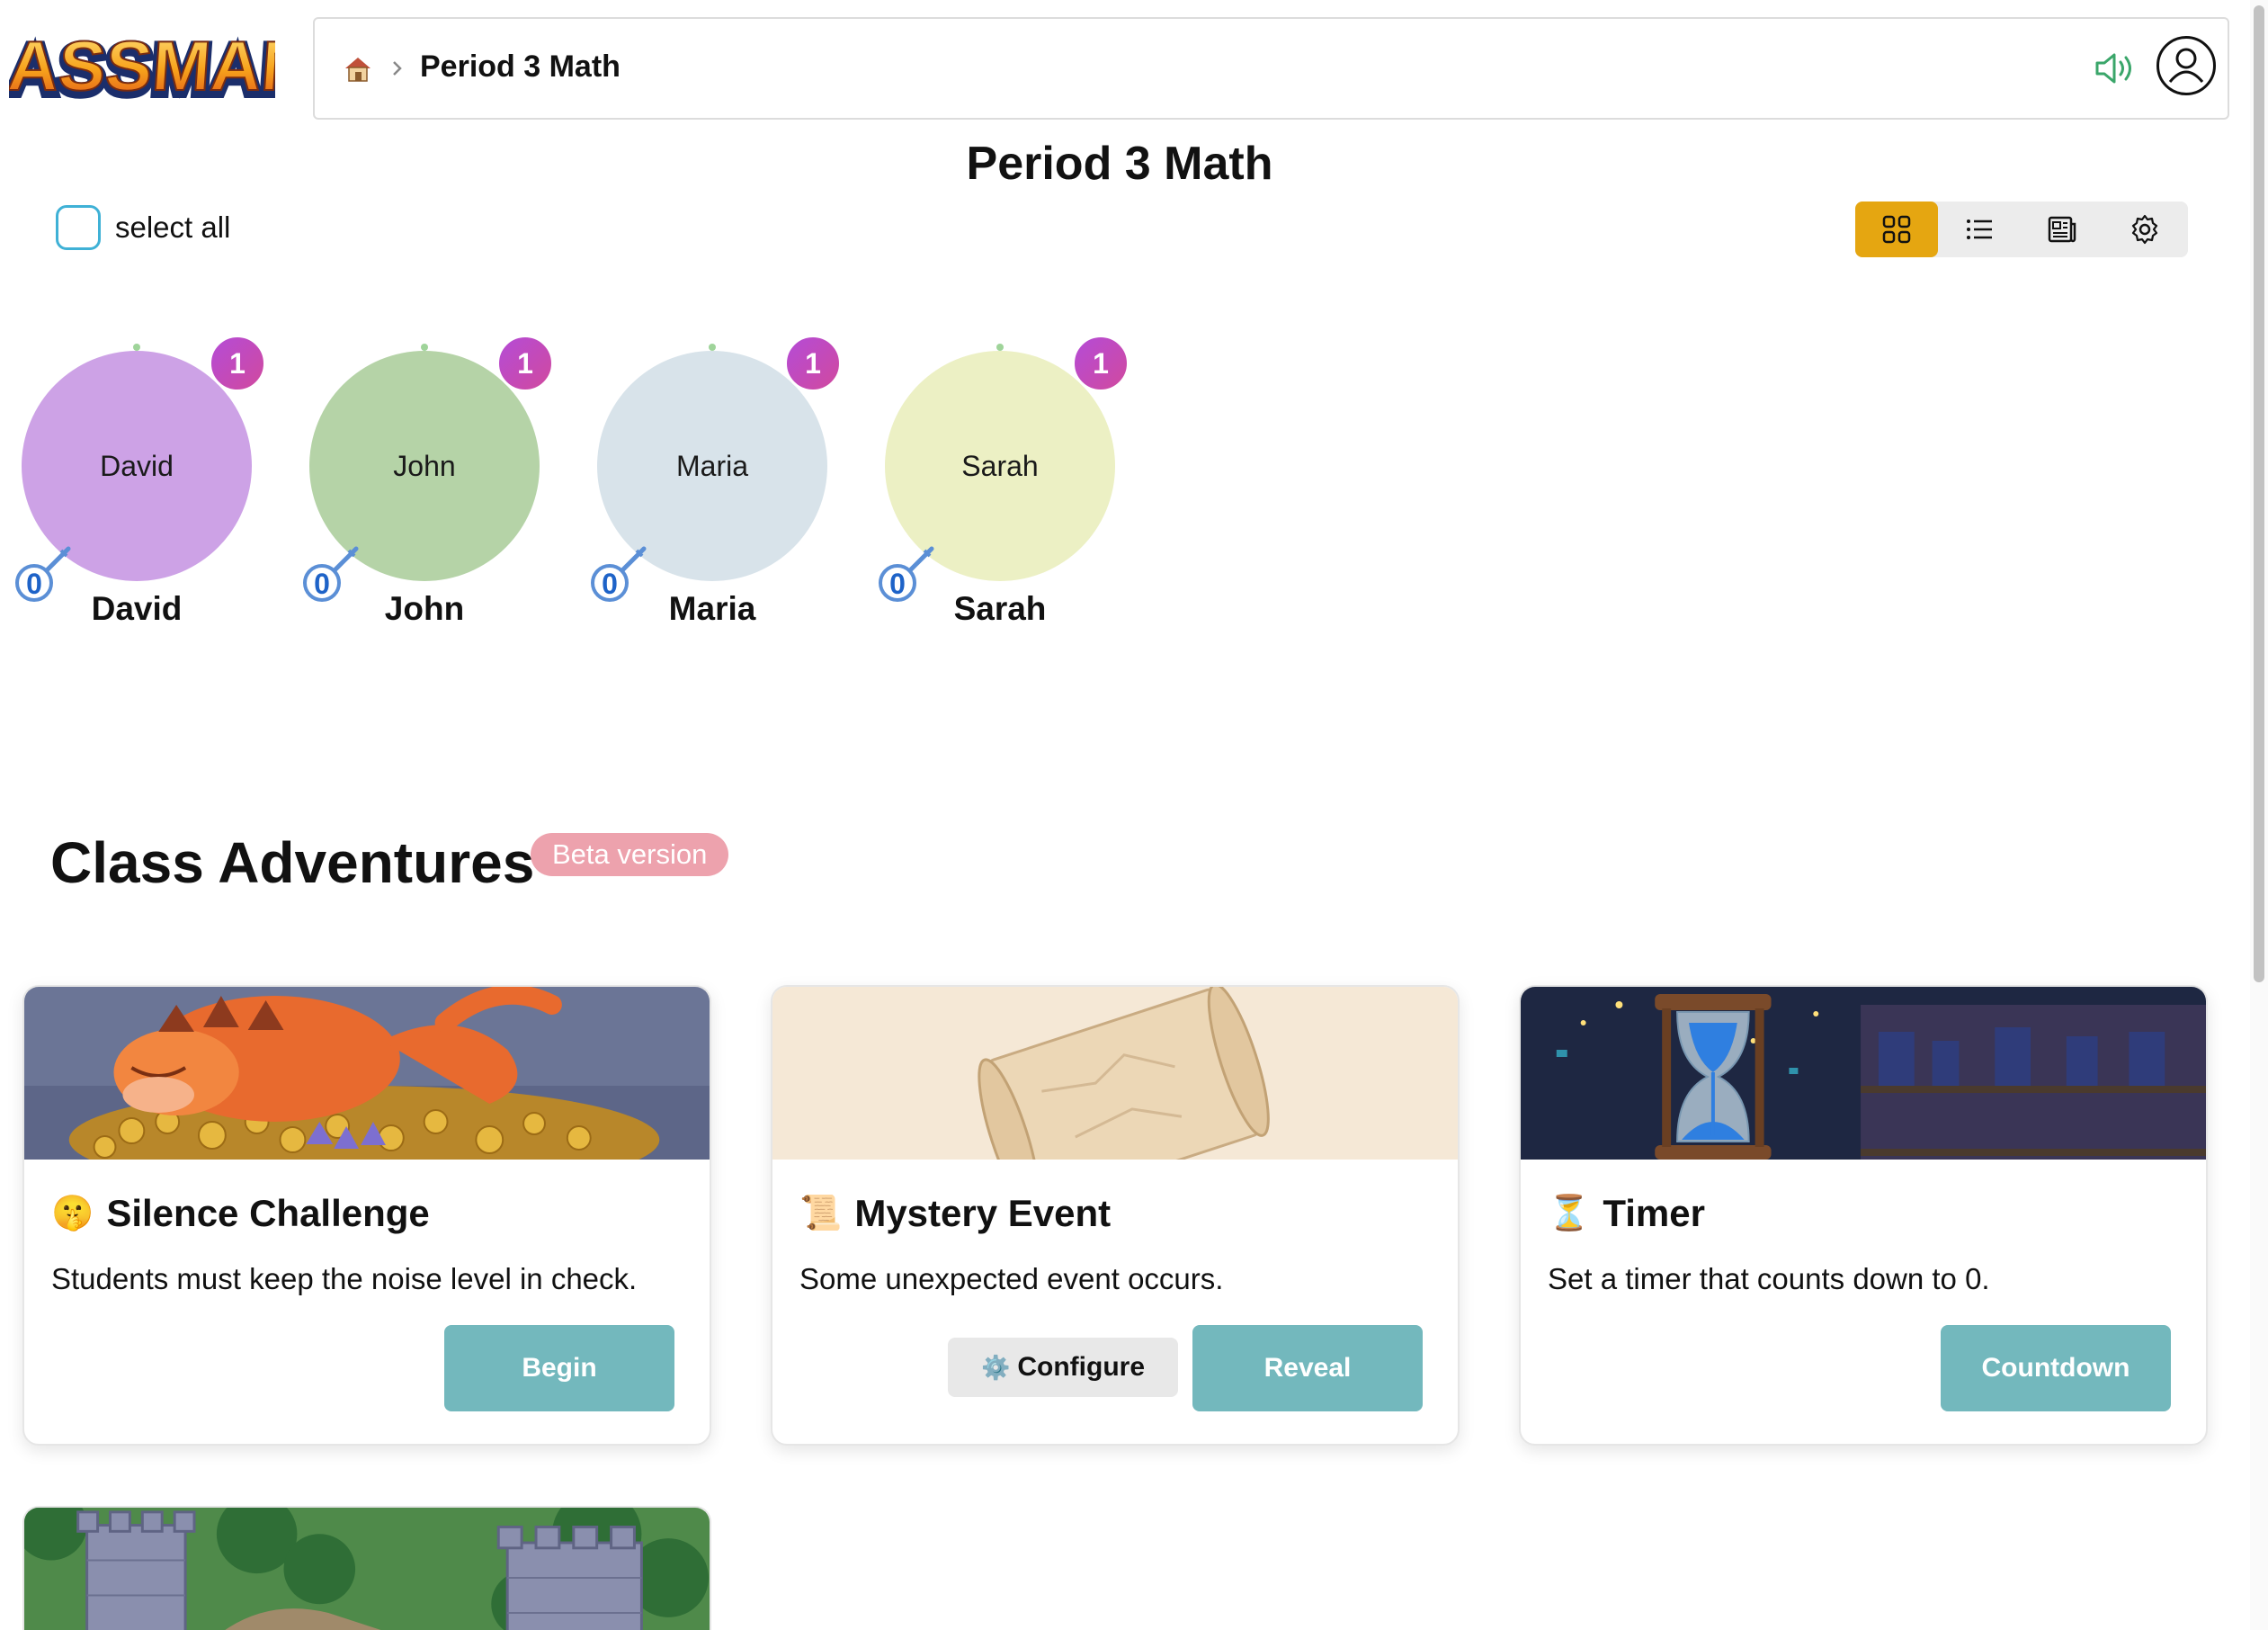  I want to click on configure-button: ⚙️ Configure, so click(1063, 1367).